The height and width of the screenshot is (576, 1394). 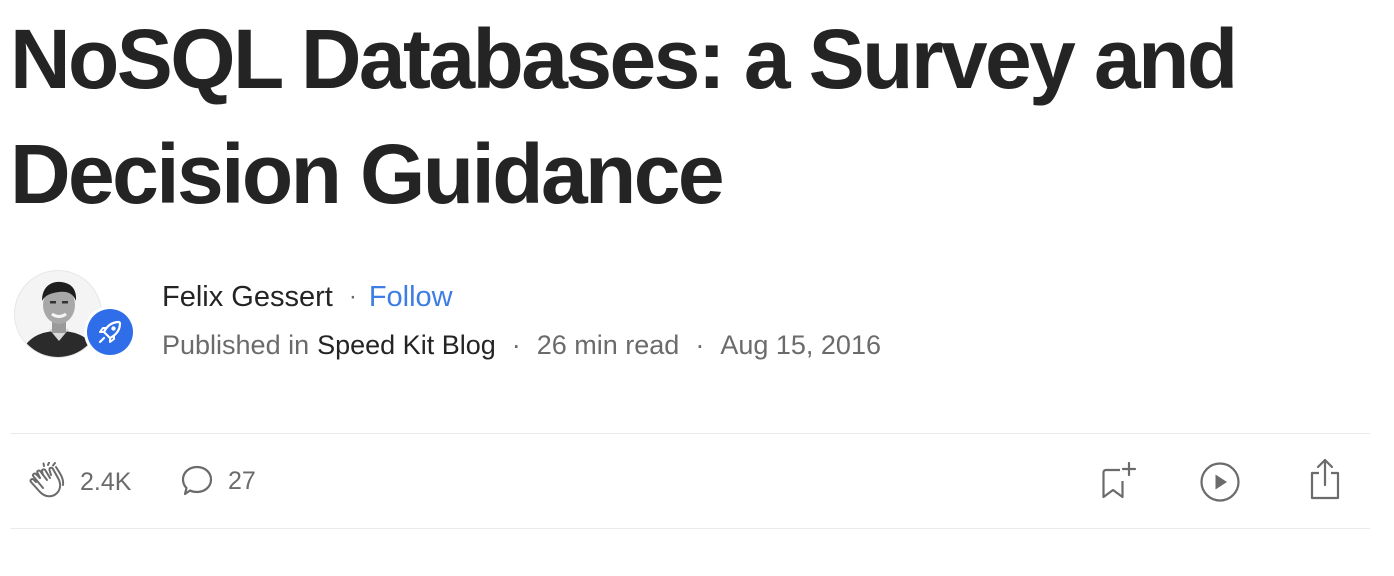 I want to click on author-line: Felix Gessert · Follow, so click(x=307, y=297).